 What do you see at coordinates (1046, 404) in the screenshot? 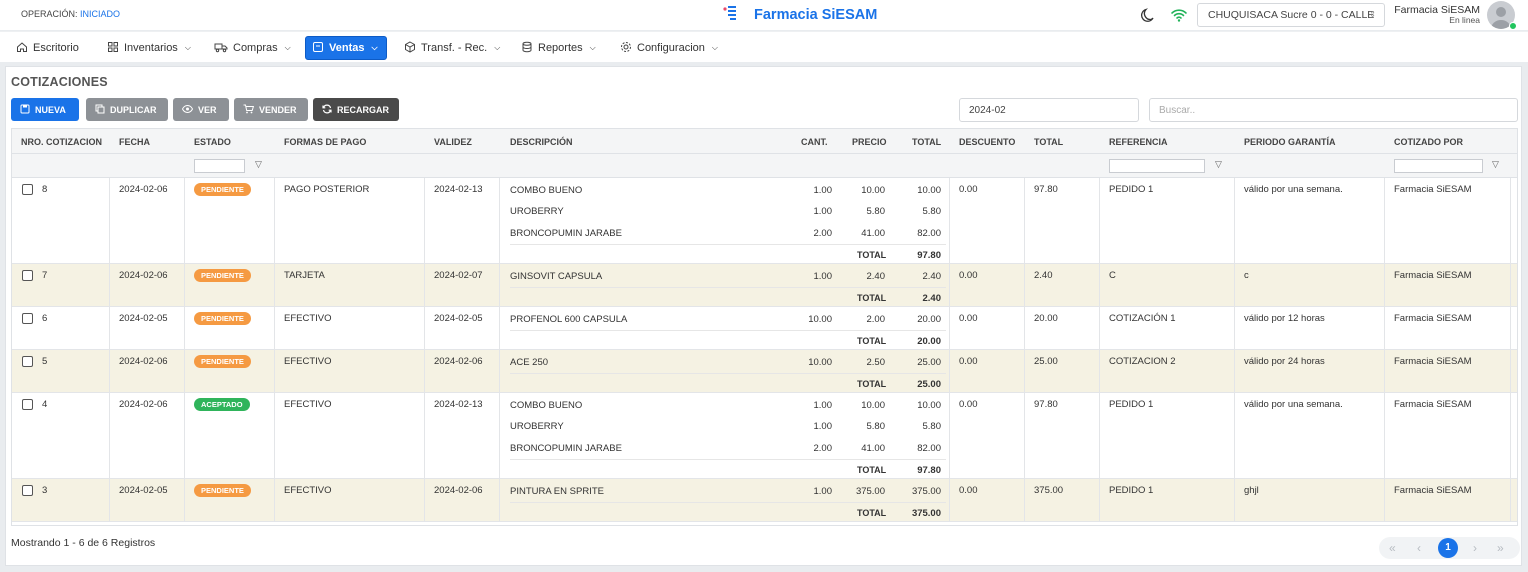
I see `cell-total: 97.80` at bounding box center [1046, 404].